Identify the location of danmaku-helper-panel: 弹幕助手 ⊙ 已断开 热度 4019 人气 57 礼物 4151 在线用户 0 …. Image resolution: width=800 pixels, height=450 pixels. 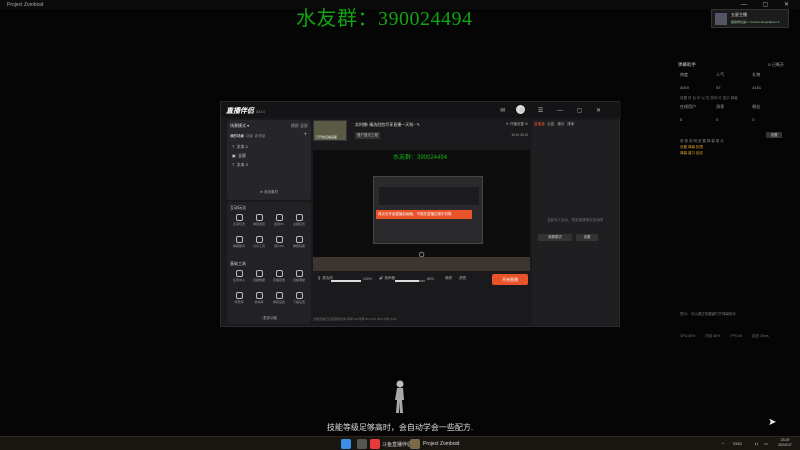
(735, 203).